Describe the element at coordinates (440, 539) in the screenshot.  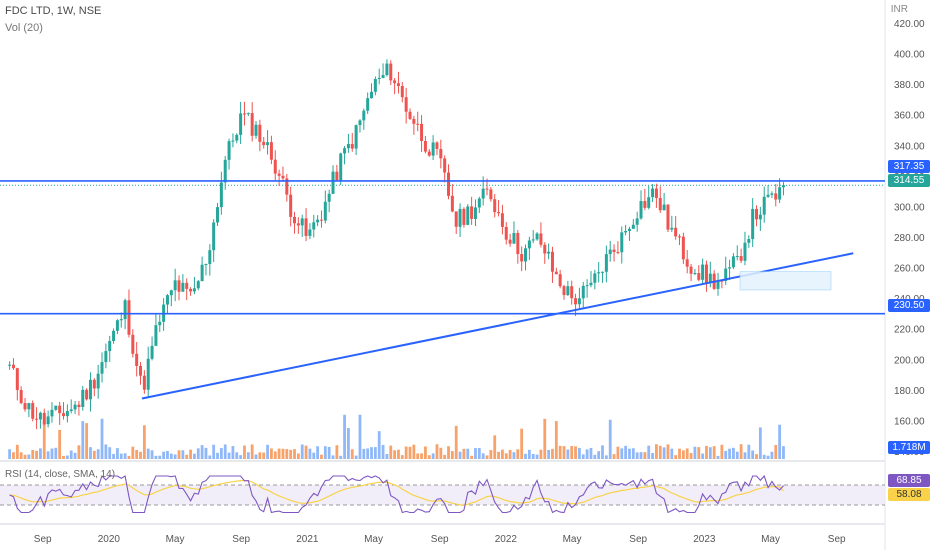
I see `x-tick-label: Sep` at that location.